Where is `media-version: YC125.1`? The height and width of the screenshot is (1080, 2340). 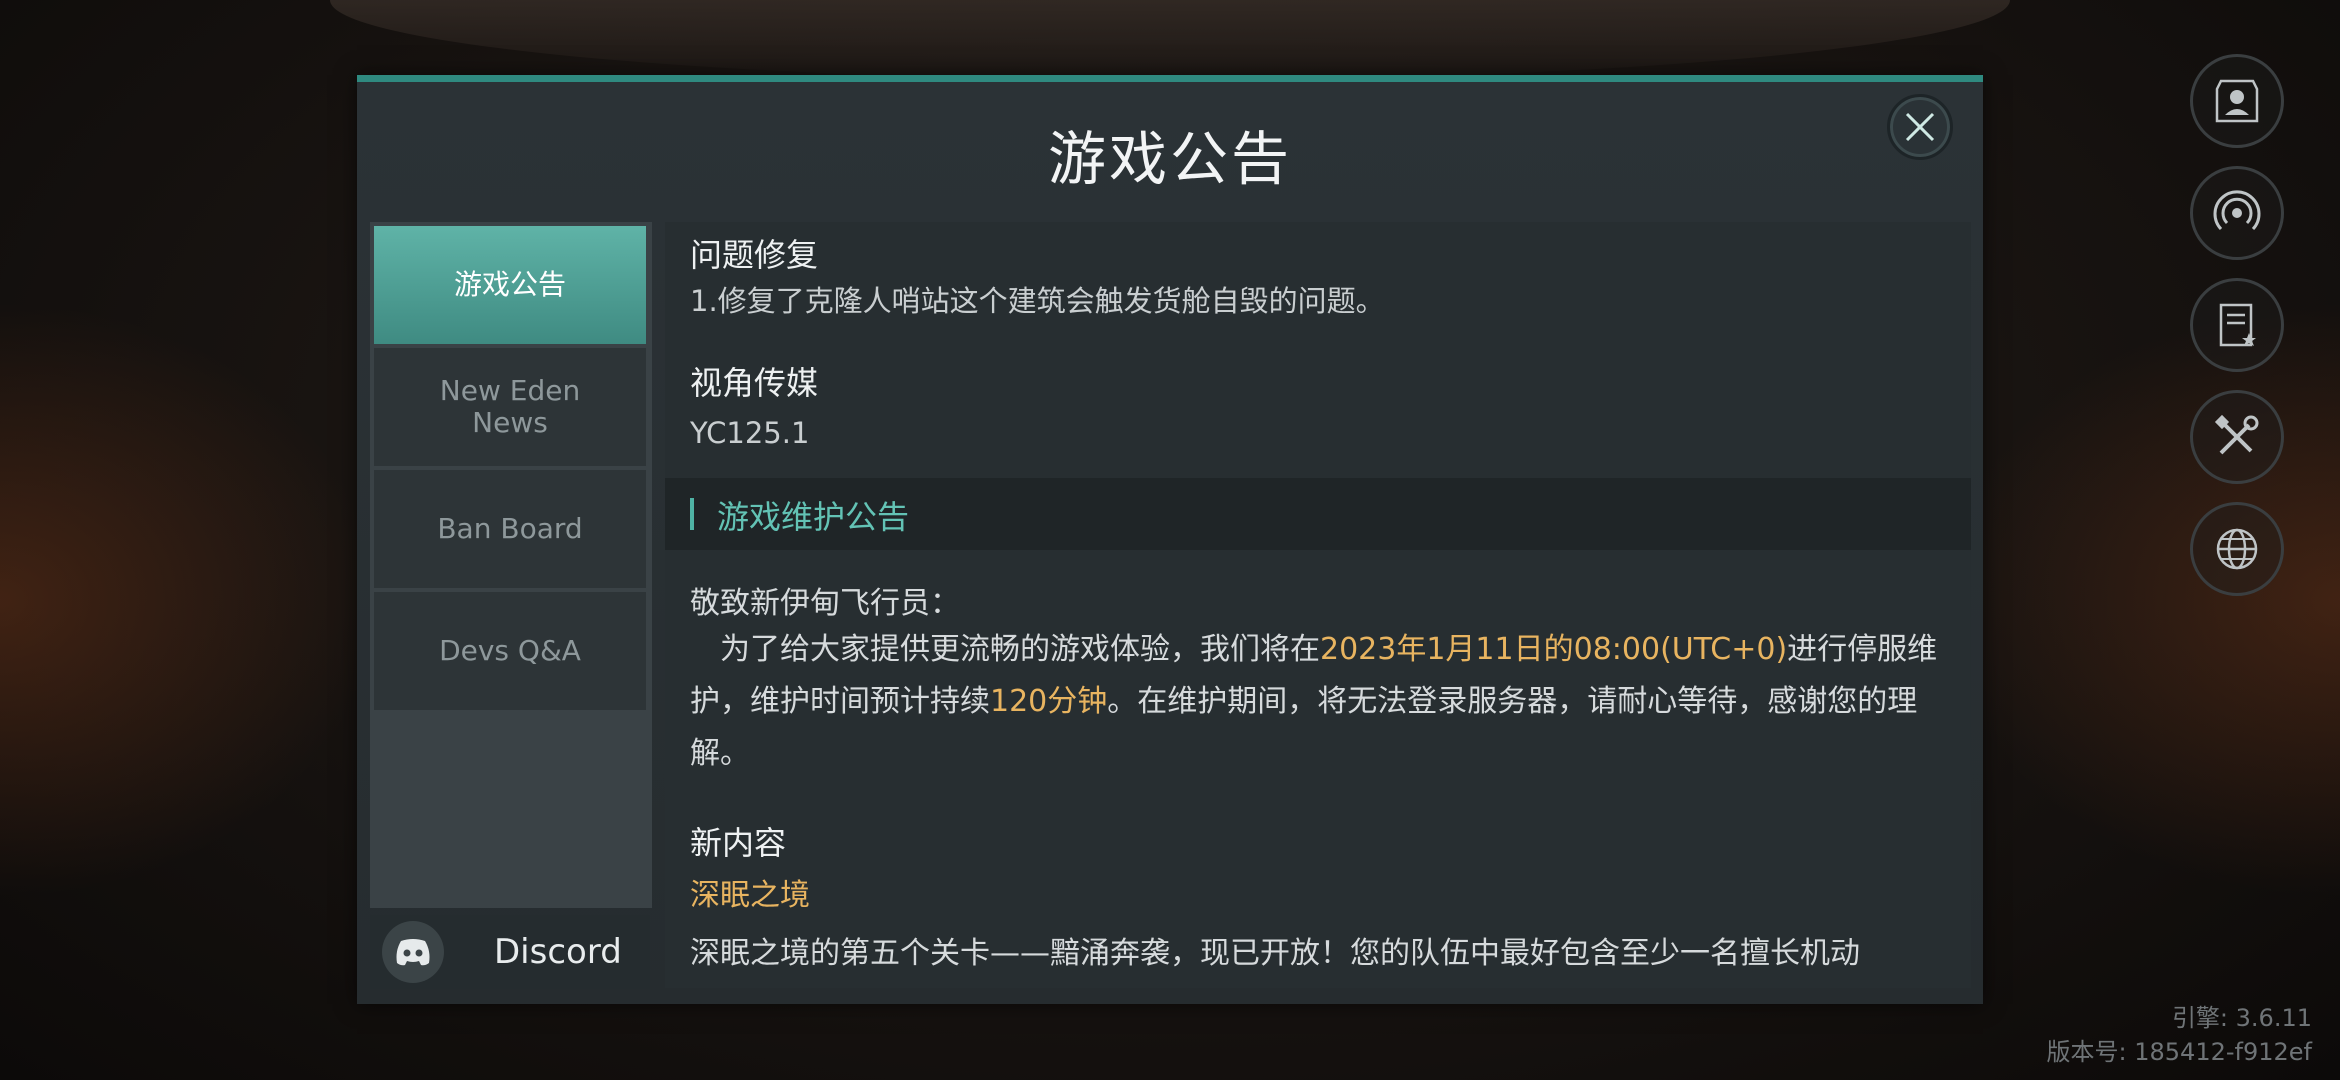
media-version: YC125.1 is located at coordinates (750, 433).